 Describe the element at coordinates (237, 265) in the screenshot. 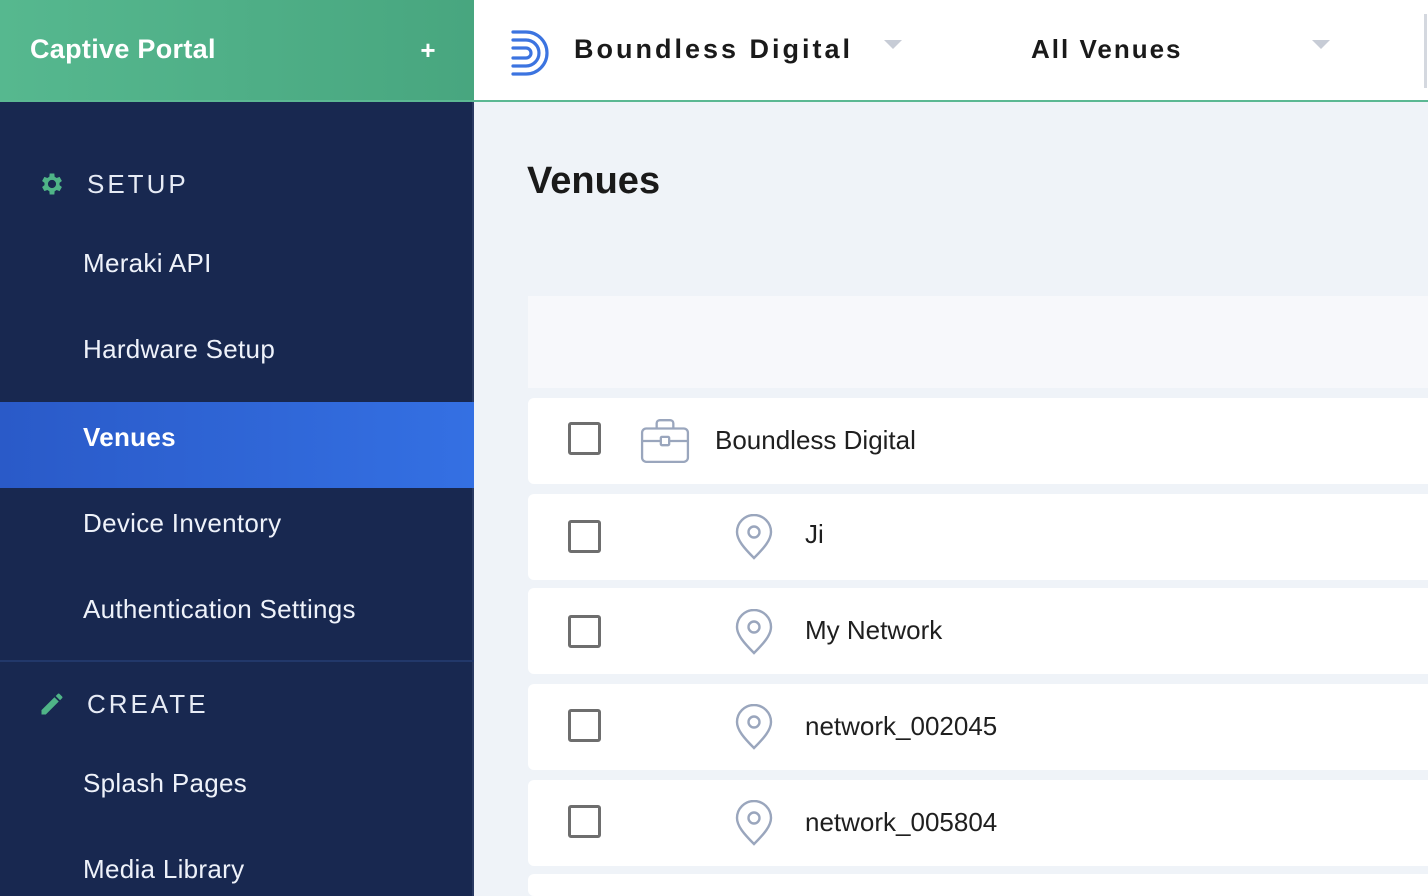

I see `sidebar-item-meraki-api: Meraki API` at that location.